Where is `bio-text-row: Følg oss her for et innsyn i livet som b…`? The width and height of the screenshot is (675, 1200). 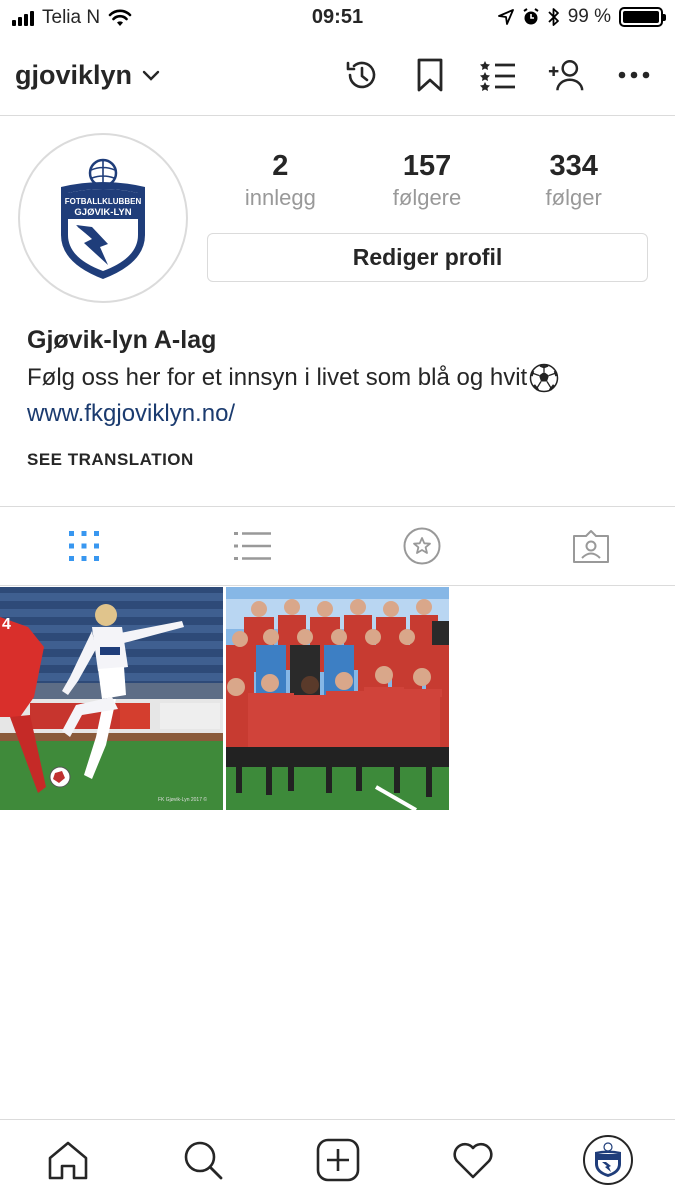 bio-text-row: Følg oss her for et innsyn i livet som b… is located at coordinates (342, 378).